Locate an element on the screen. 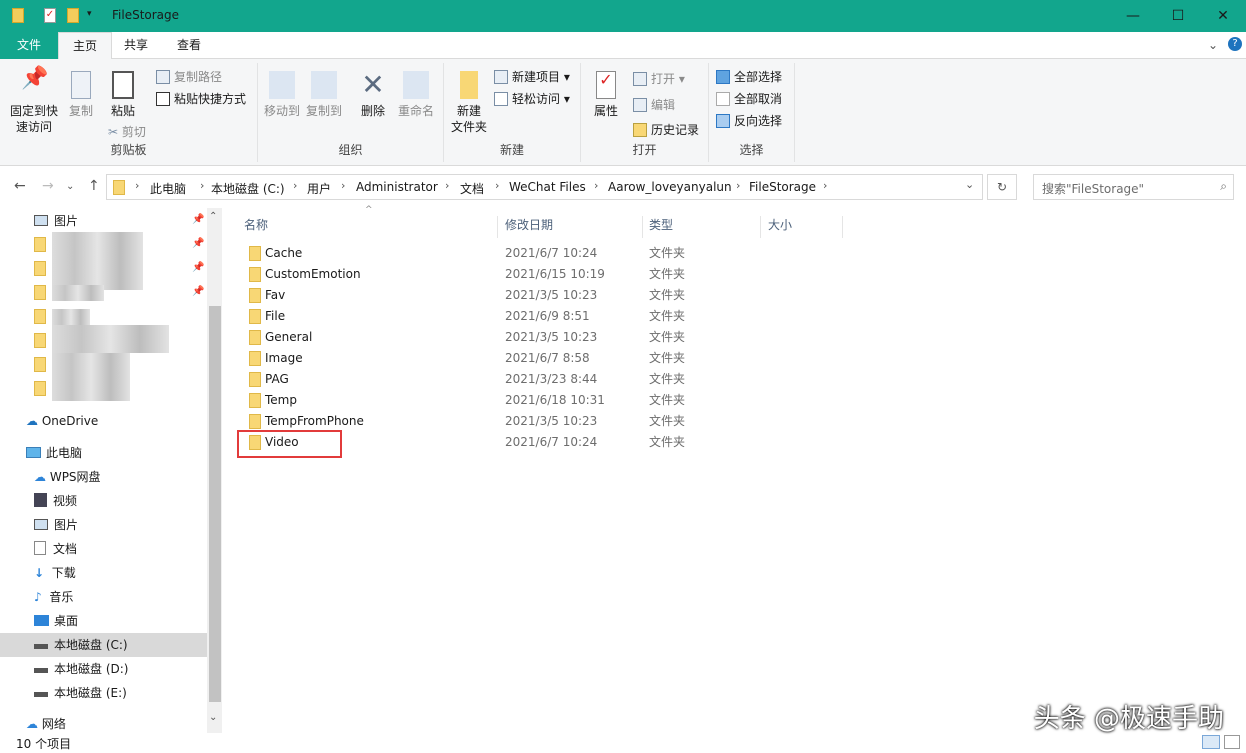  delete-x-icon: ✕ is located at coordinates (373, 84).